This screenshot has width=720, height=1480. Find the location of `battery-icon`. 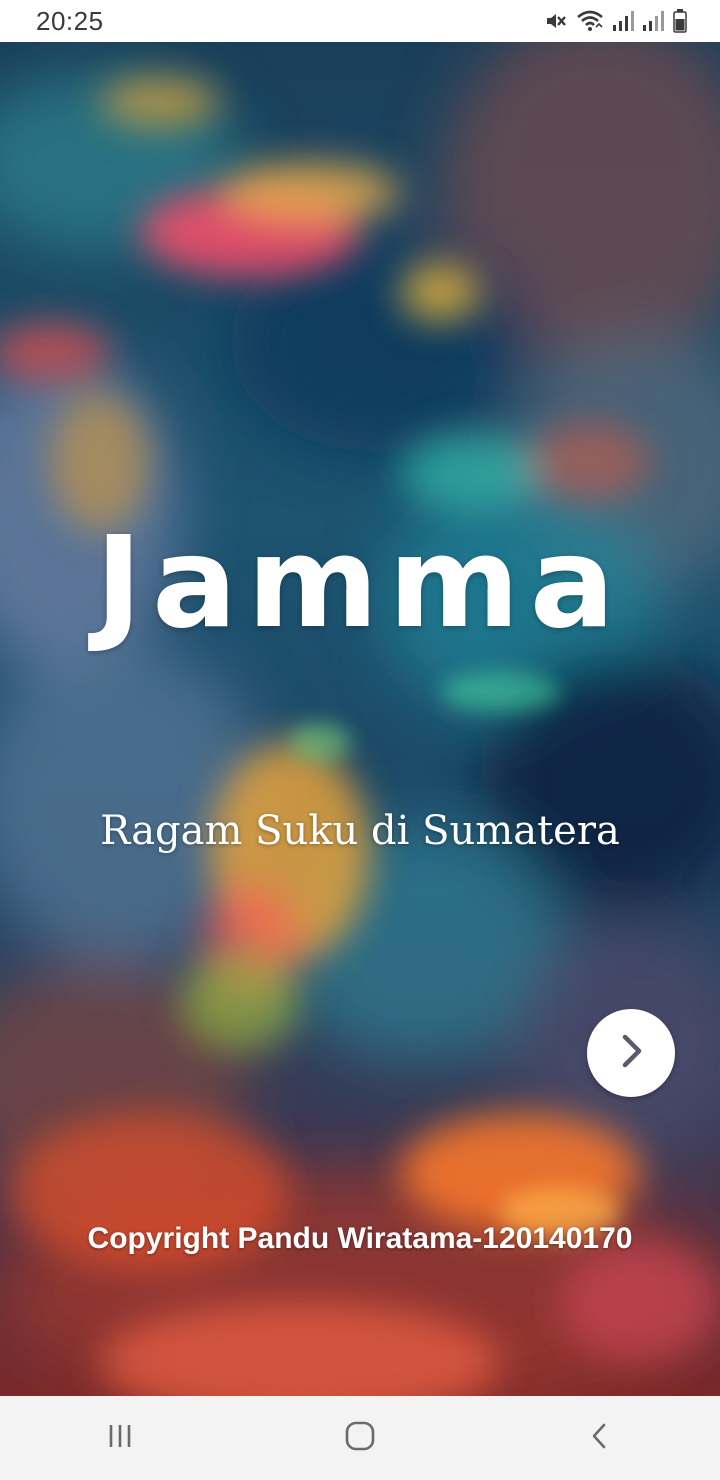

battery-icon is located at coordinates (680, 21).